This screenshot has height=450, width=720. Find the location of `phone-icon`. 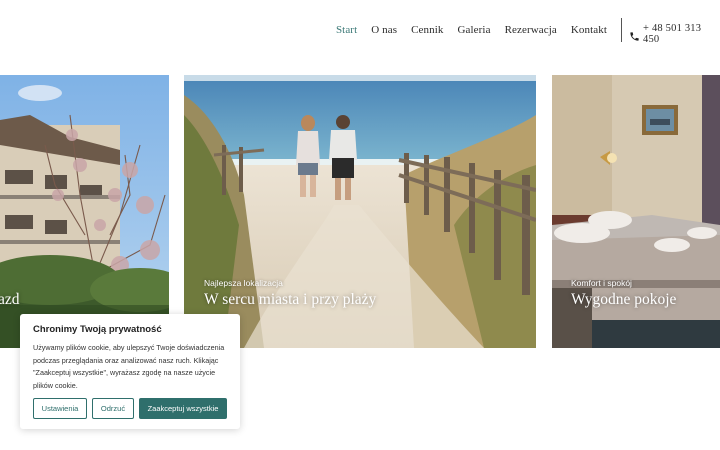

phone-icon is located at coordinates (634, 35).